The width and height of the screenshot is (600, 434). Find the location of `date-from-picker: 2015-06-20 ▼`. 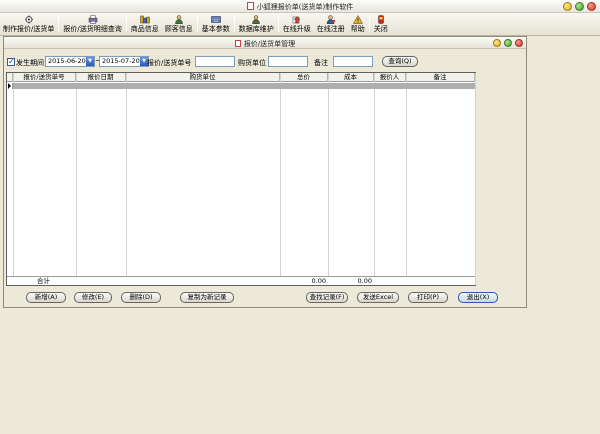

date-from-picker: 2015-06-20 ▼ is located at coordinates (70, 61).